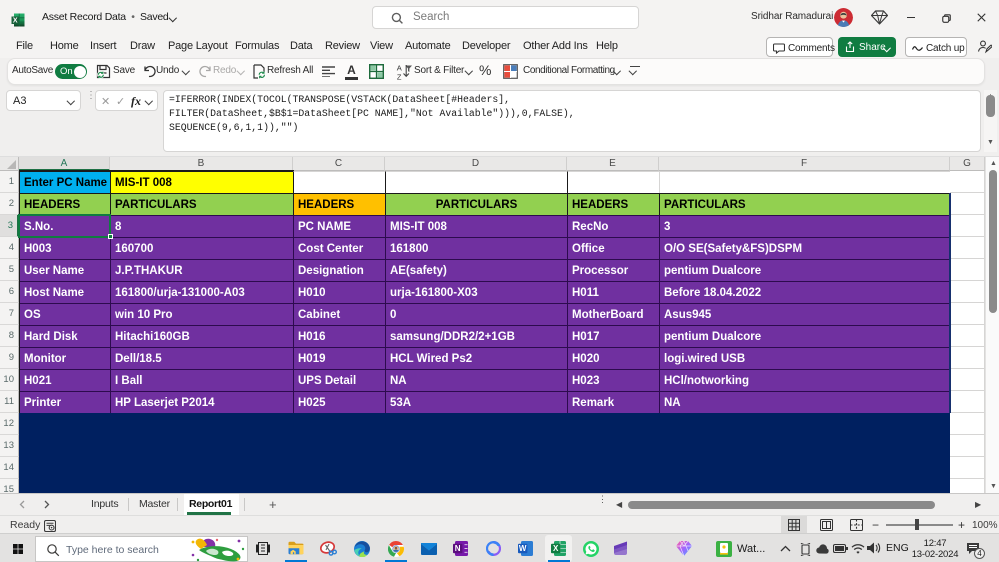  I want to click on svg-text: N, so click(458, 548).